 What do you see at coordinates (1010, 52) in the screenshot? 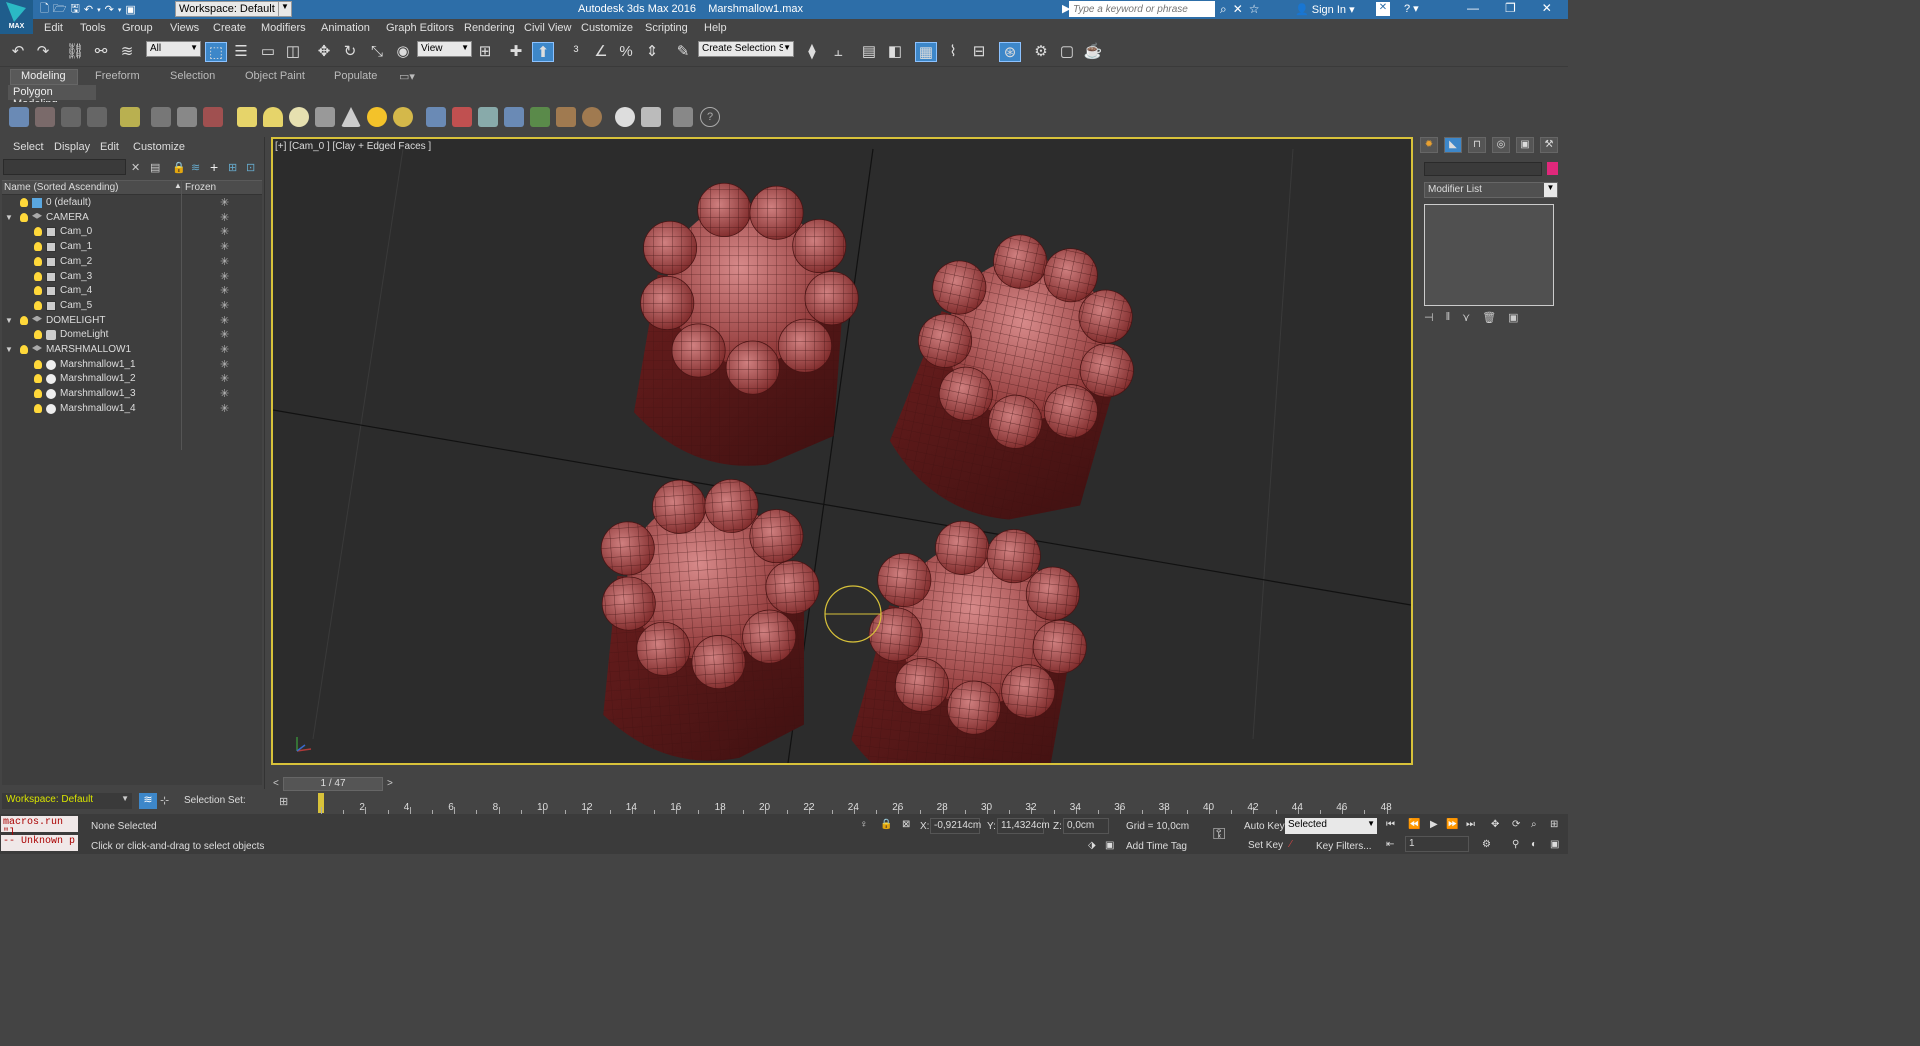
I see `material-editor-icon: ⊛` at bounding box center [1010, 52].